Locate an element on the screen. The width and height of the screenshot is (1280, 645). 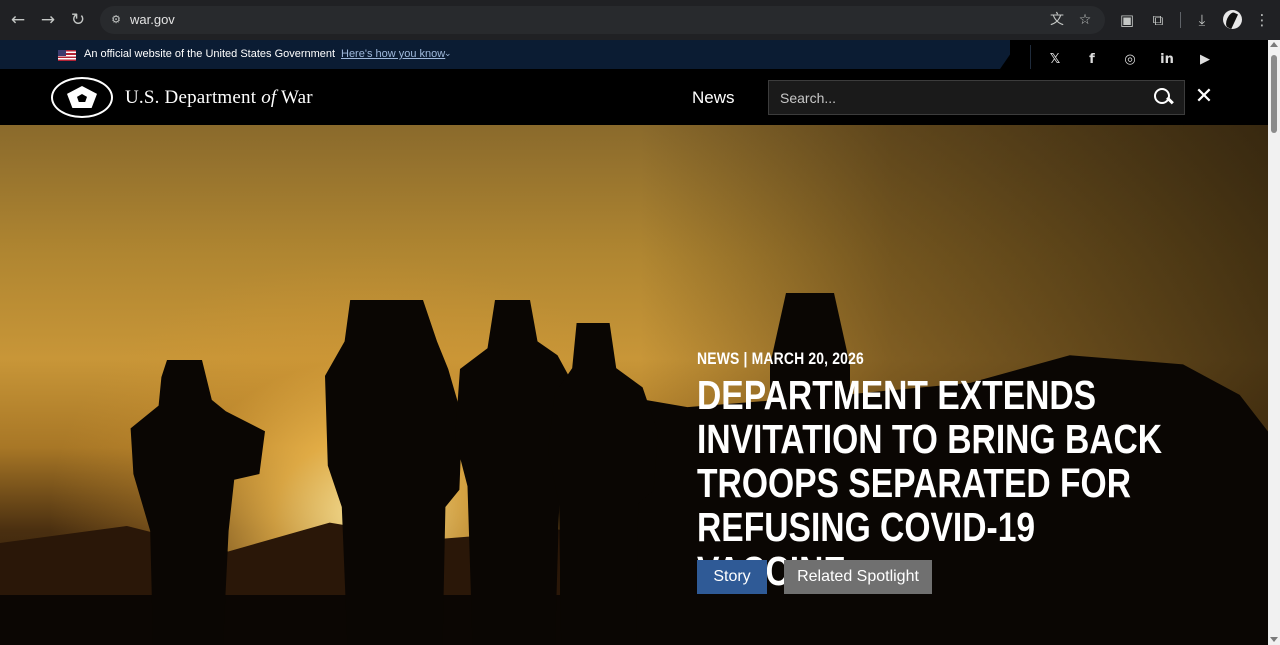
browser-toolbar: ← → ↻ ⚙ war.gov 文 ☆ ▣ ⧉ ⤓ ⋮ is located at coordinates (640, 20).